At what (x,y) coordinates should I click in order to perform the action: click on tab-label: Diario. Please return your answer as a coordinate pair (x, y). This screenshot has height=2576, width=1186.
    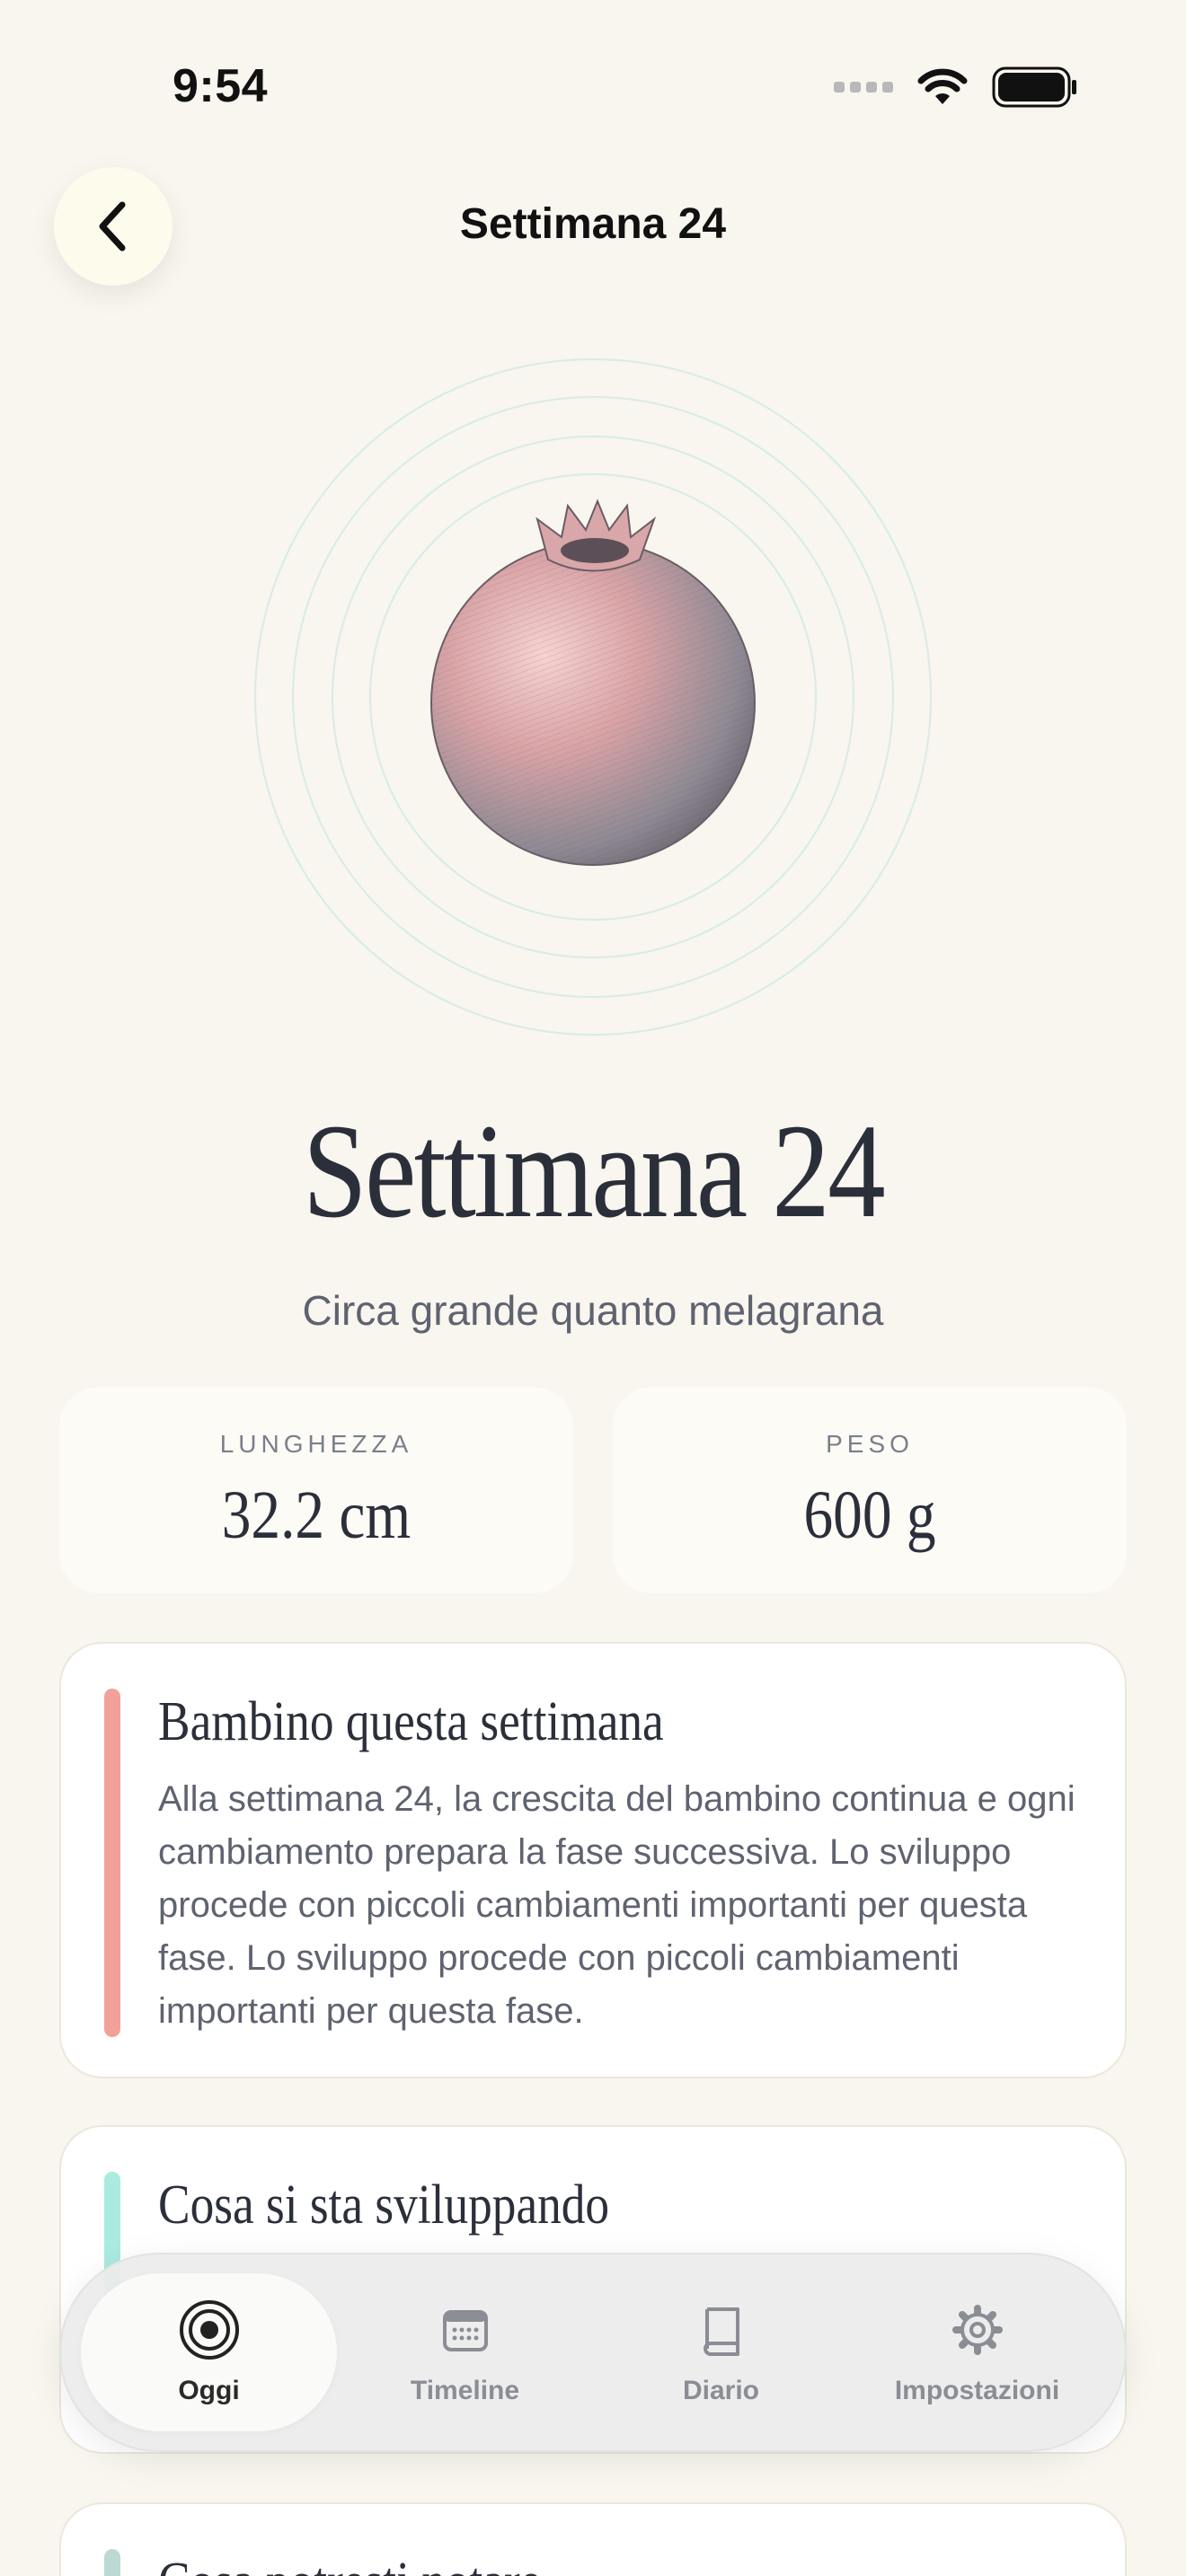
    Looking at the image, I should click on (721, 2390).